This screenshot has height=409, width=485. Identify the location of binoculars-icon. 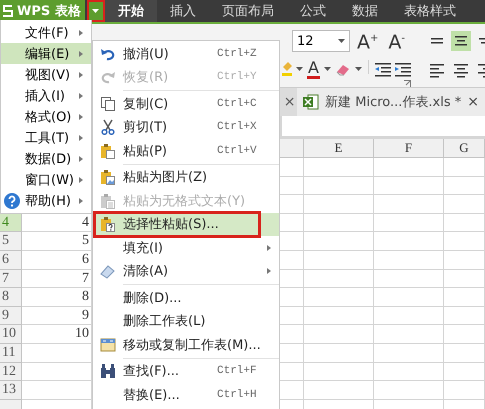
(108, 371).